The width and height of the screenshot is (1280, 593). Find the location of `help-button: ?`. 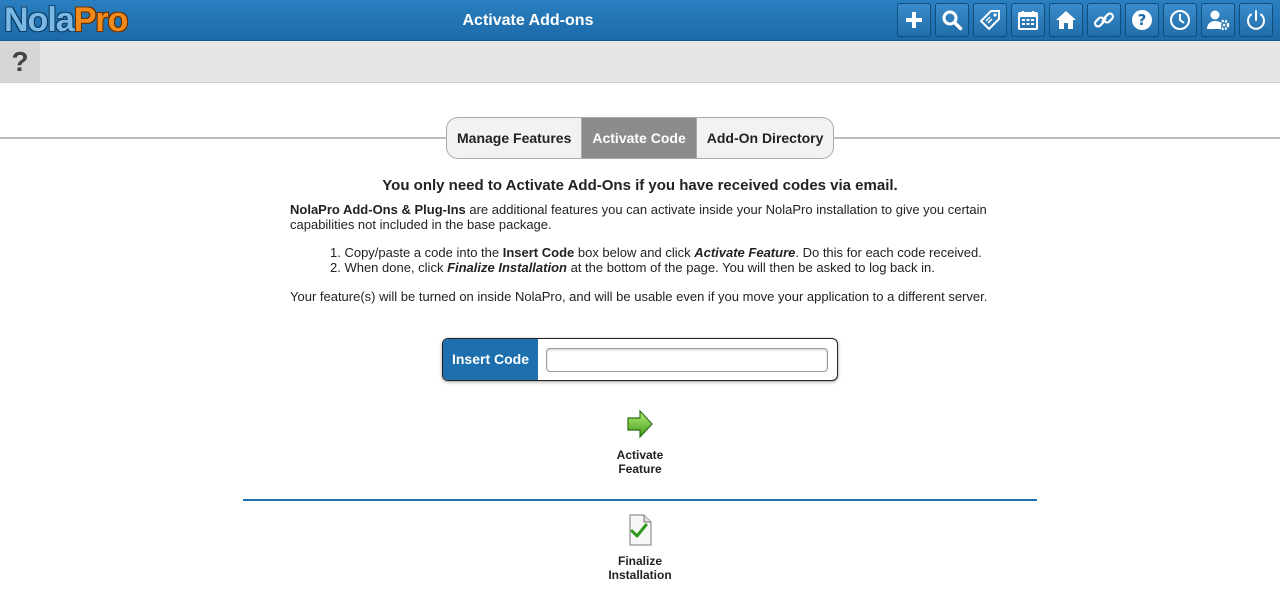

help-button: ? is located at coordinates (1142, 20).